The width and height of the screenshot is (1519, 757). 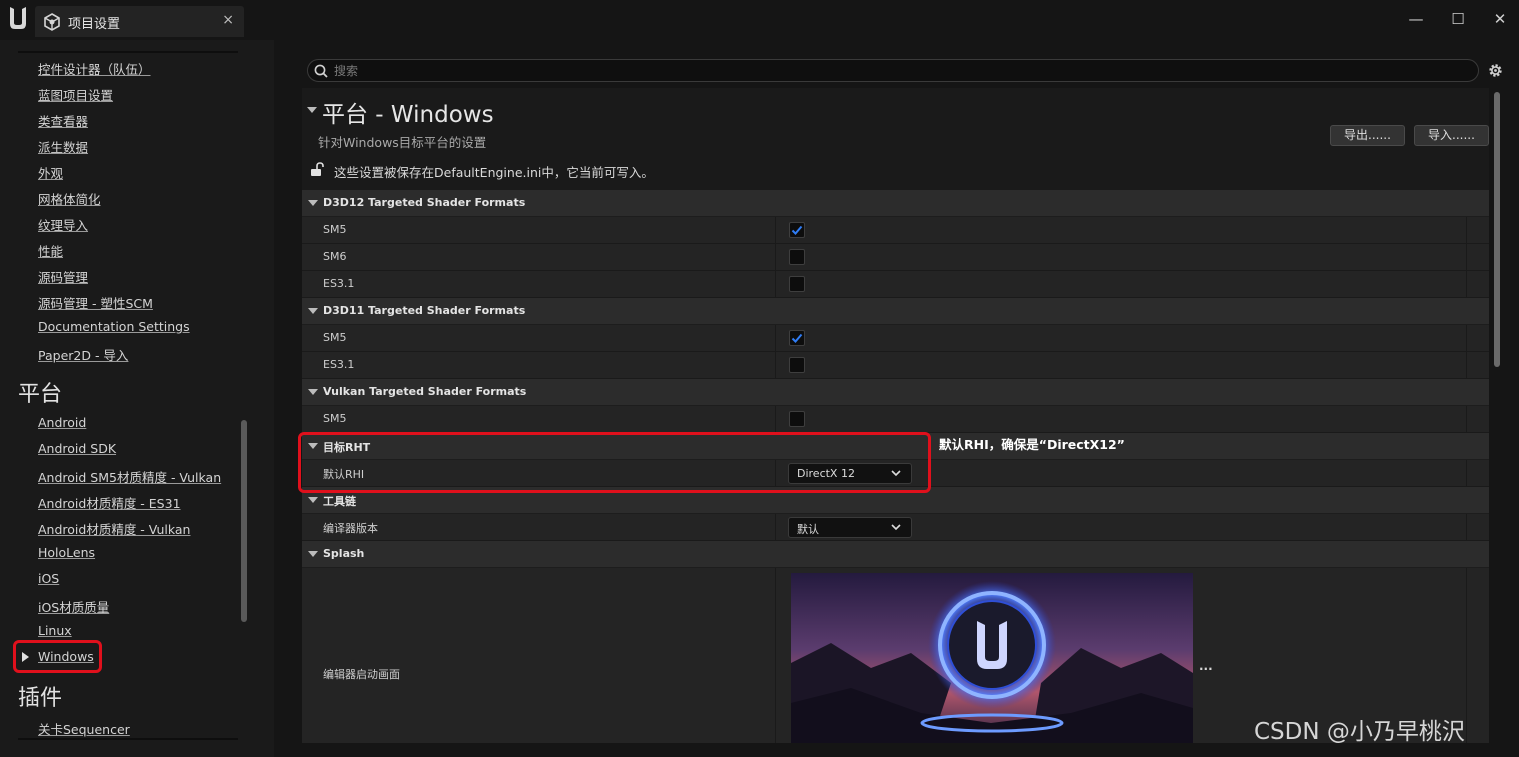 I want to click on category-title: Splash, so click(x=344, y=553).